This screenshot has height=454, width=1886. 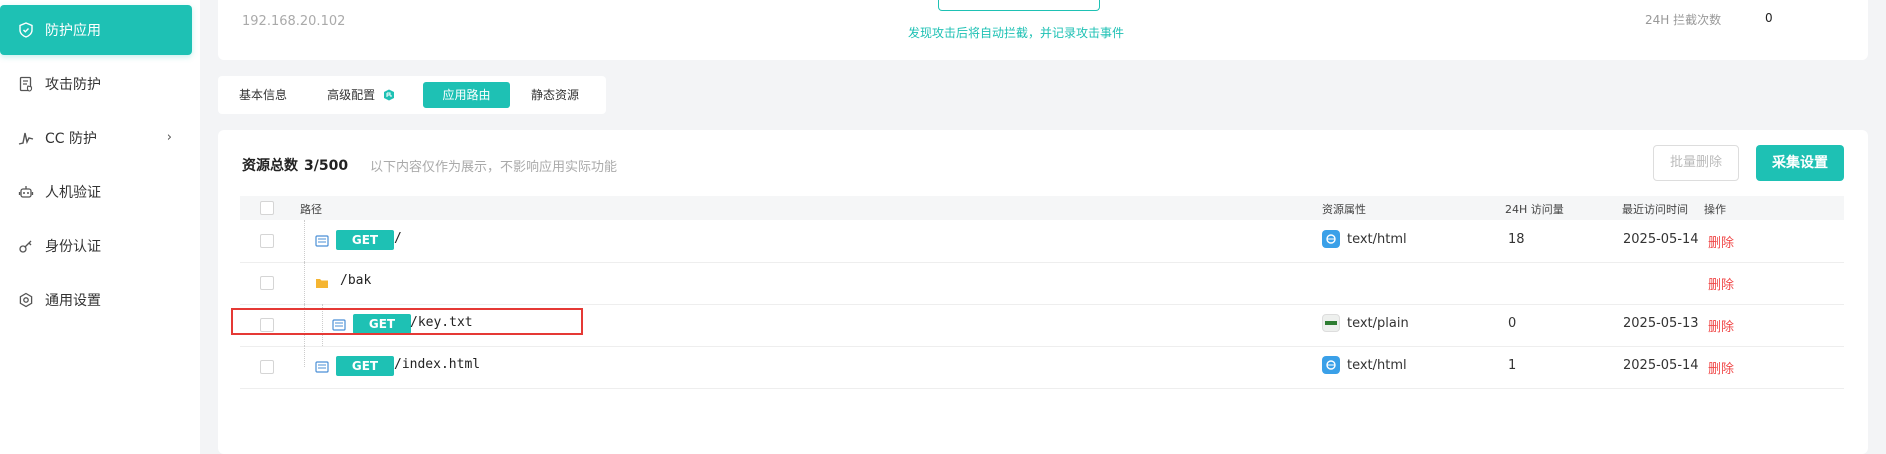 What do you see at coordinates (398, 238) in the screenshot?
I see `route-path: /` at bounding box center [398, 238].